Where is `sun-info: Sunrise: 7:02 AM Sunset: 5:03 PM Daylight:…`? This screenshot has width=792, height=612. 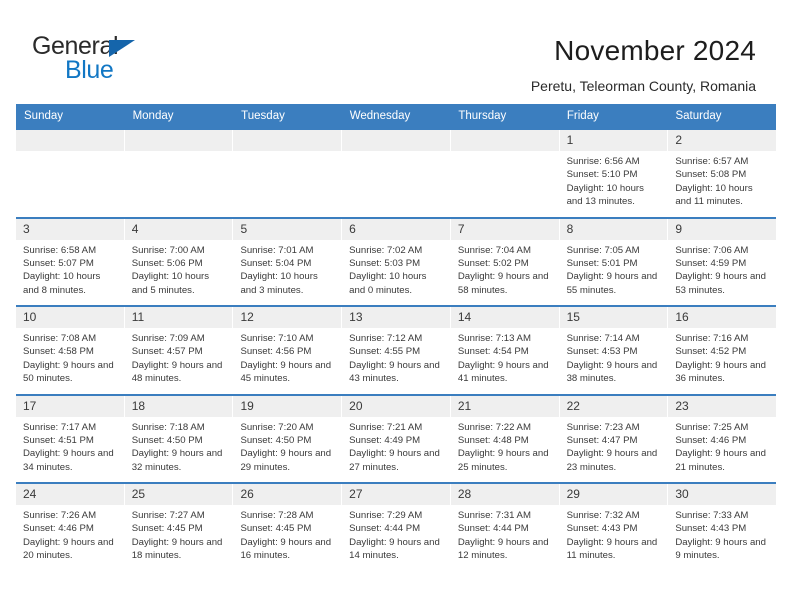 sun-info: Sunrise: 7:02 AM Sunset: 5:03 PM Daylight:… is located at coordinates (396, 269).